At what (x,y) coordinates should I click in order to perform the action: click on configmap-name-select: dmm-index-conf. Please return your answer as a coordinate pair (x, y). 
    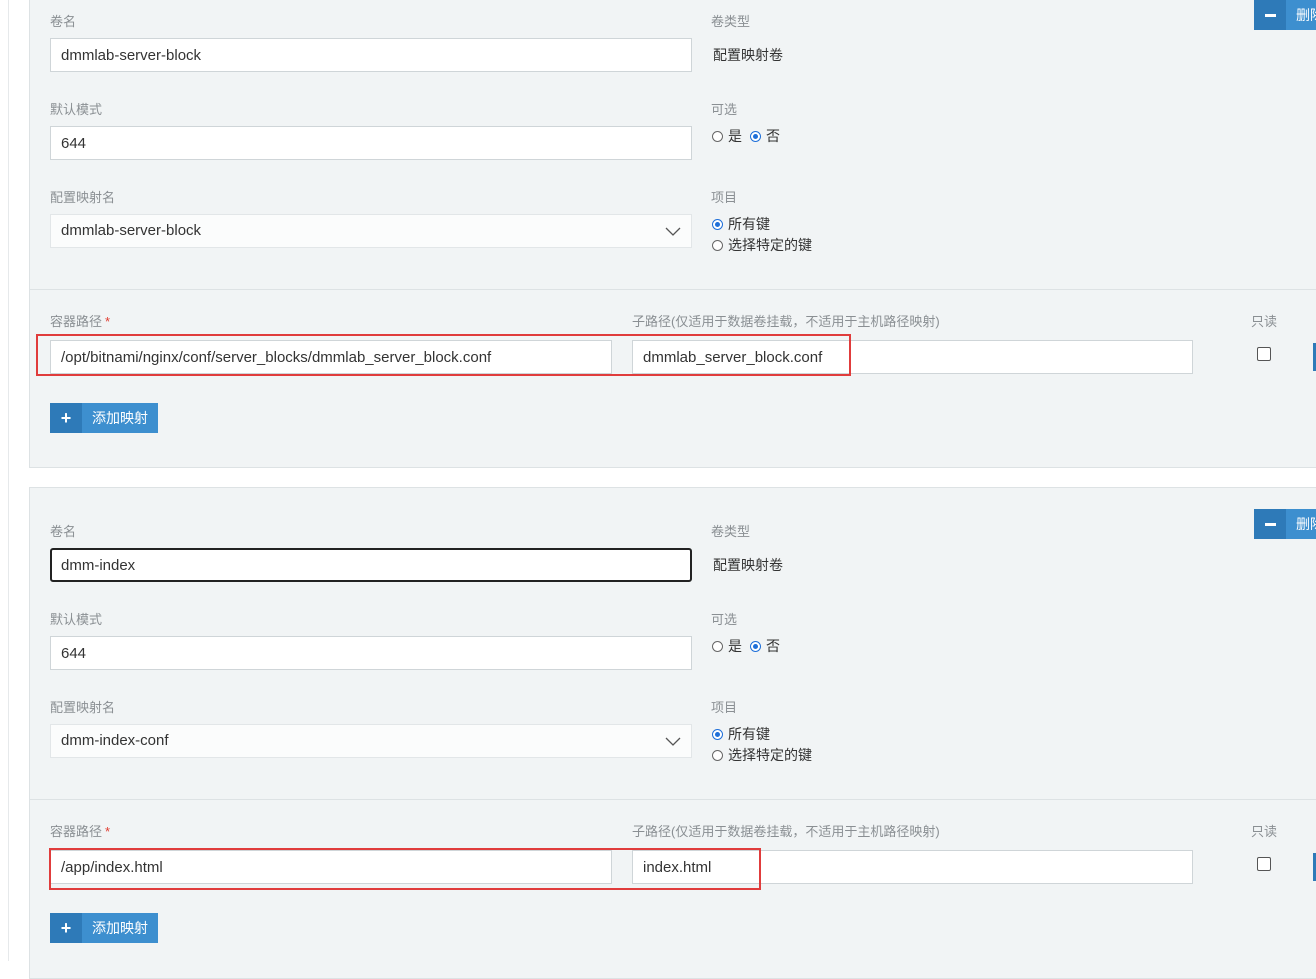
    Looking at the image, I should click on (371, 741).